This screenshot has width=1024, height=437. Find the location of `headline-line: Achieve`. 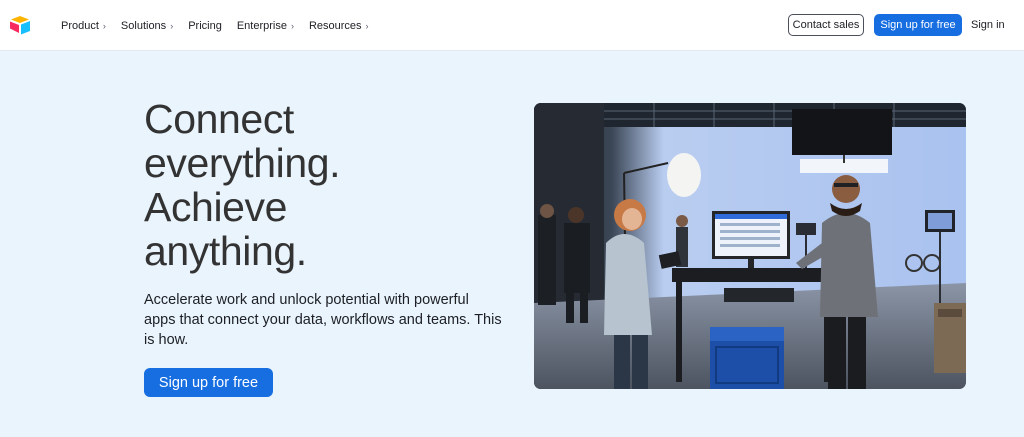

headline-line: Achieve is located at coordinates (216, 207).